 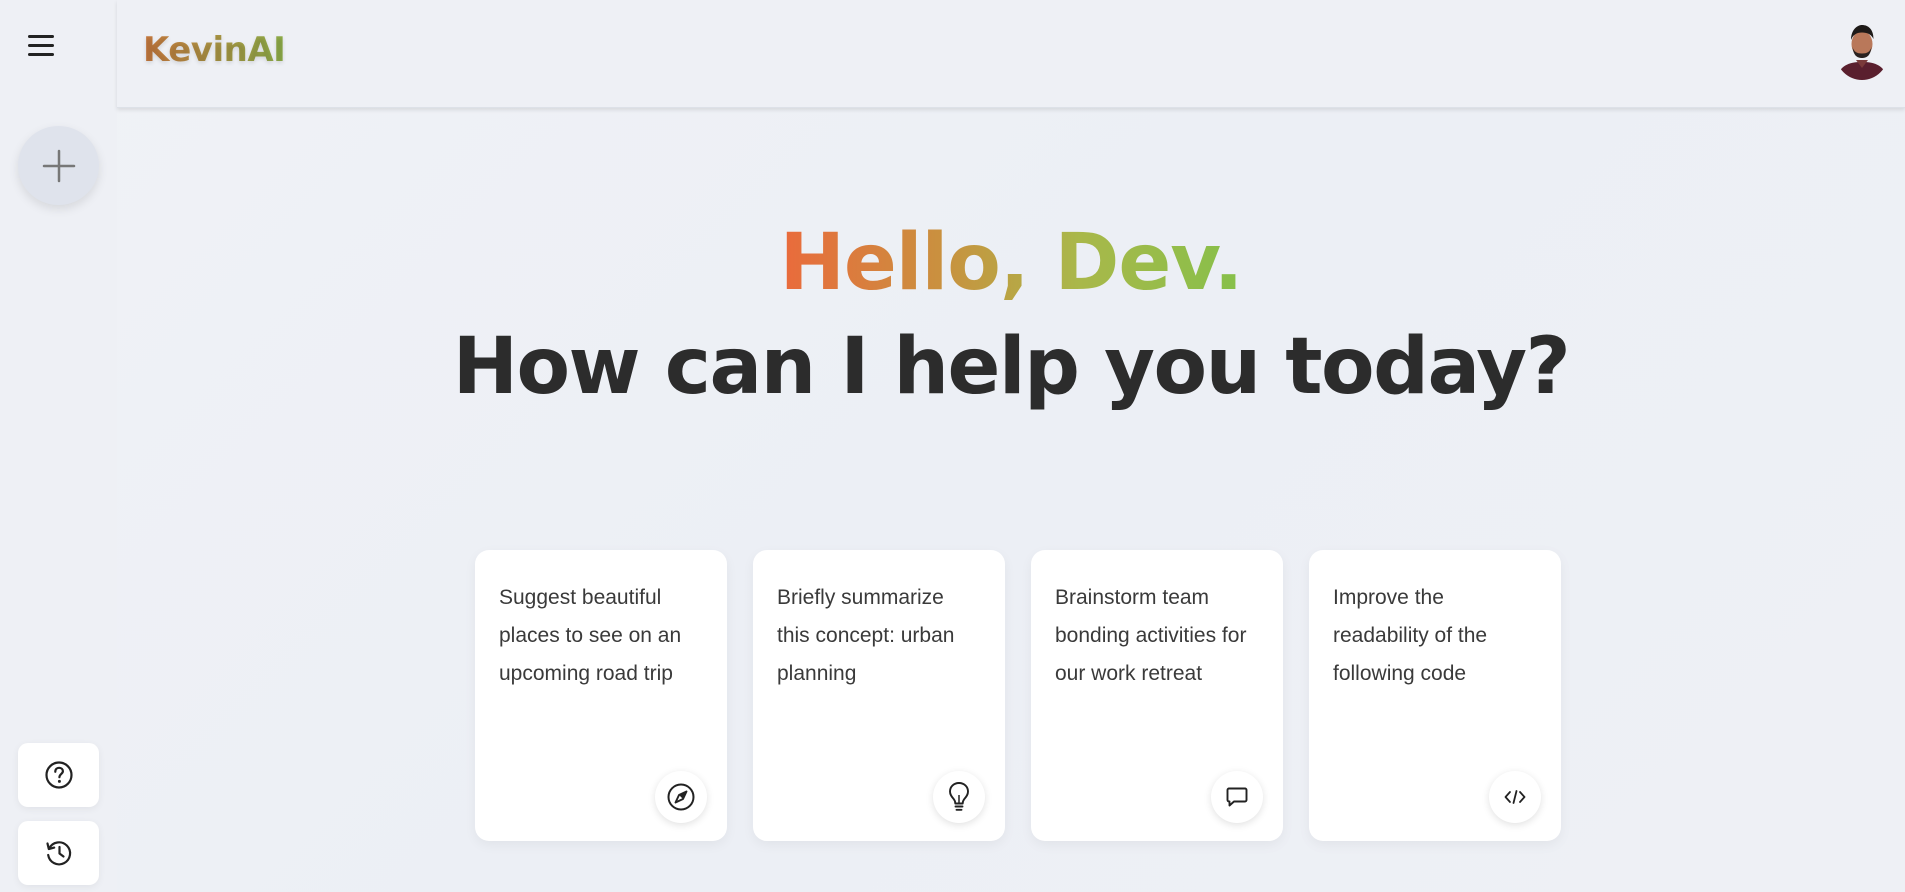 I want to click on help-icon, so click(x=58, y=775).